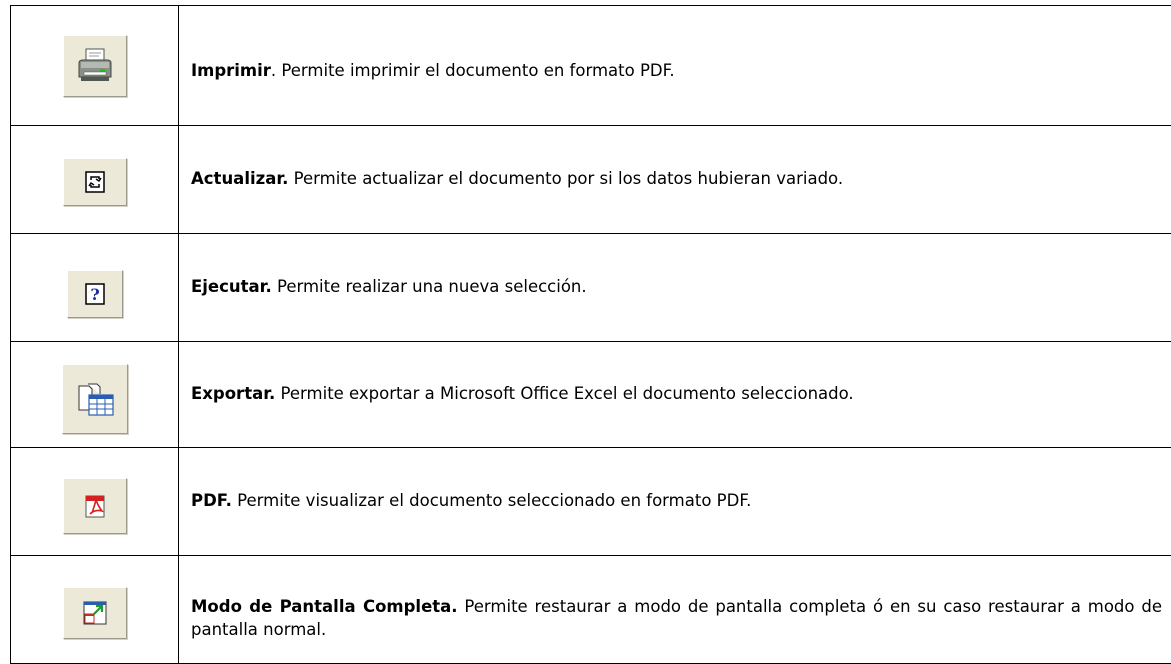 The height and width of the screenshot is (664, 1171). I want to click on export-button, so click(95, 399).